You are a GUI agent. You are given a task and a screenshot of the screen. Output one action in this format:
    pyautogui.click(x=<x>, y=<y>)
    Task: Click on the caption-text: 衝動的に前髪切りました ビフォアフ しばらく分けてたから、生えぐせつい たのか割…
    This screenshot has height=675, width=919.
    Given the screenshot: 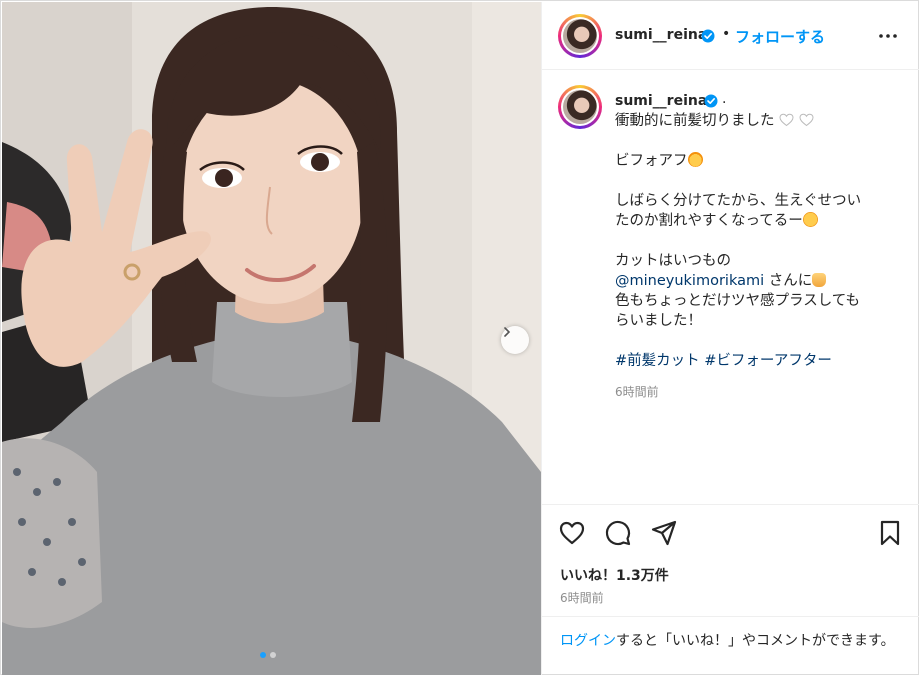 What is the action you would take?
    pyautogui.click(x=760, y=241)
    